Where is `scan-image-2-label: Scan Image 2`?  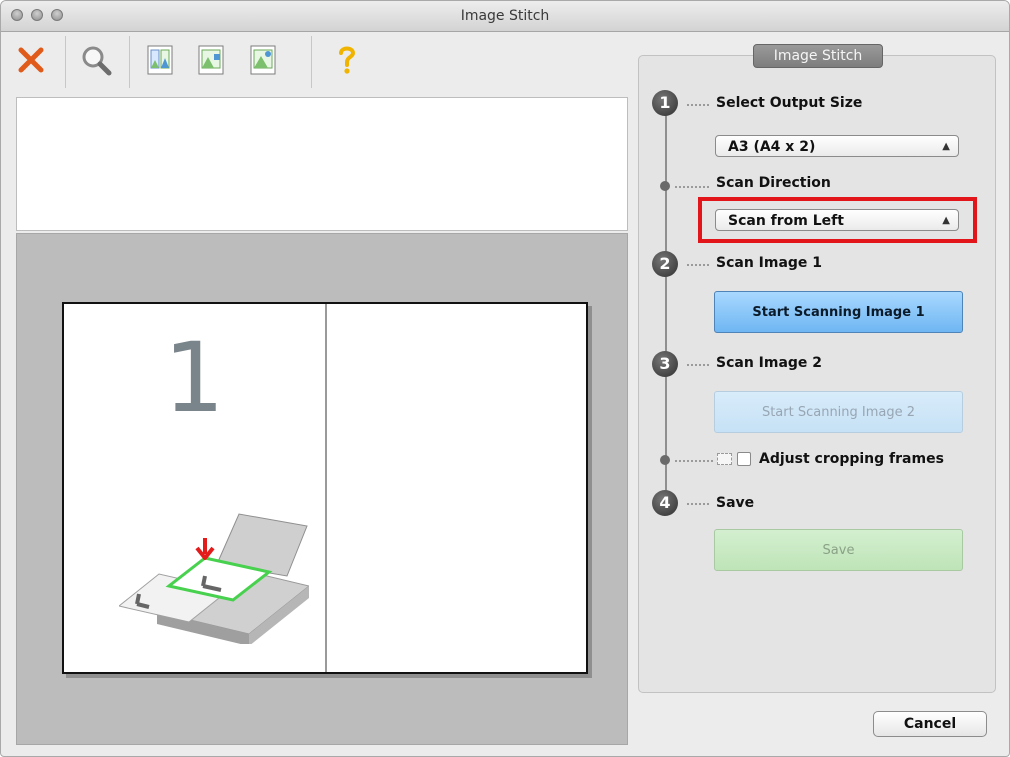
scan-image-2-label: Scan Image 2 is located at coordinates (769, 363).